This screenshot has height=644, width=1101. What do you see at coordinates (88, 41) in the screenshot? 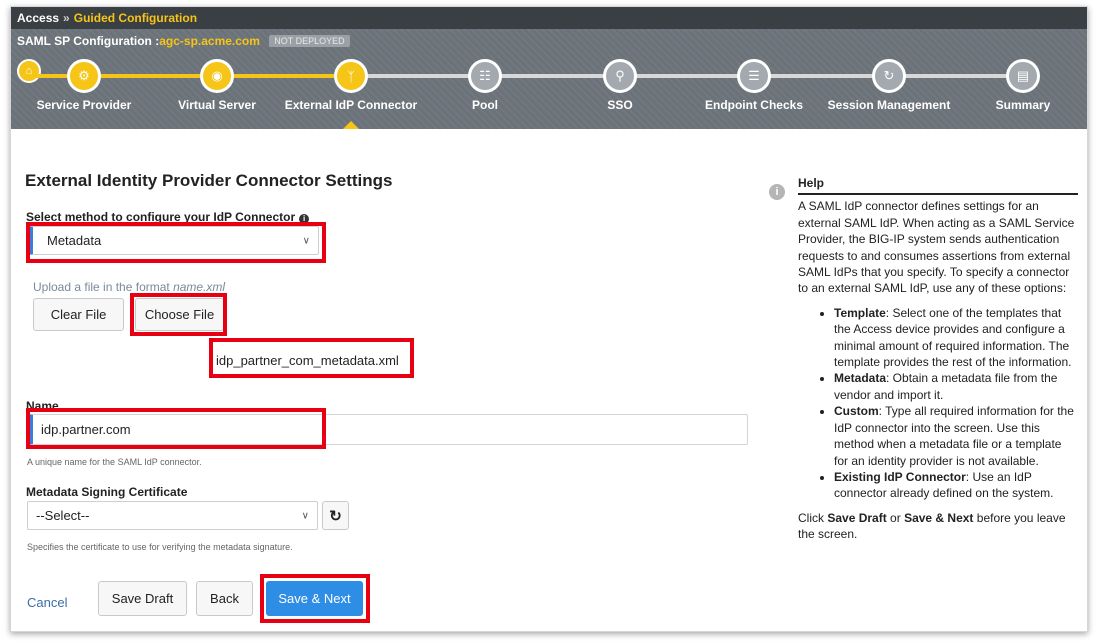
I see `config-prefix: SAML SP Configuration :` at bounding box center [88, 41].